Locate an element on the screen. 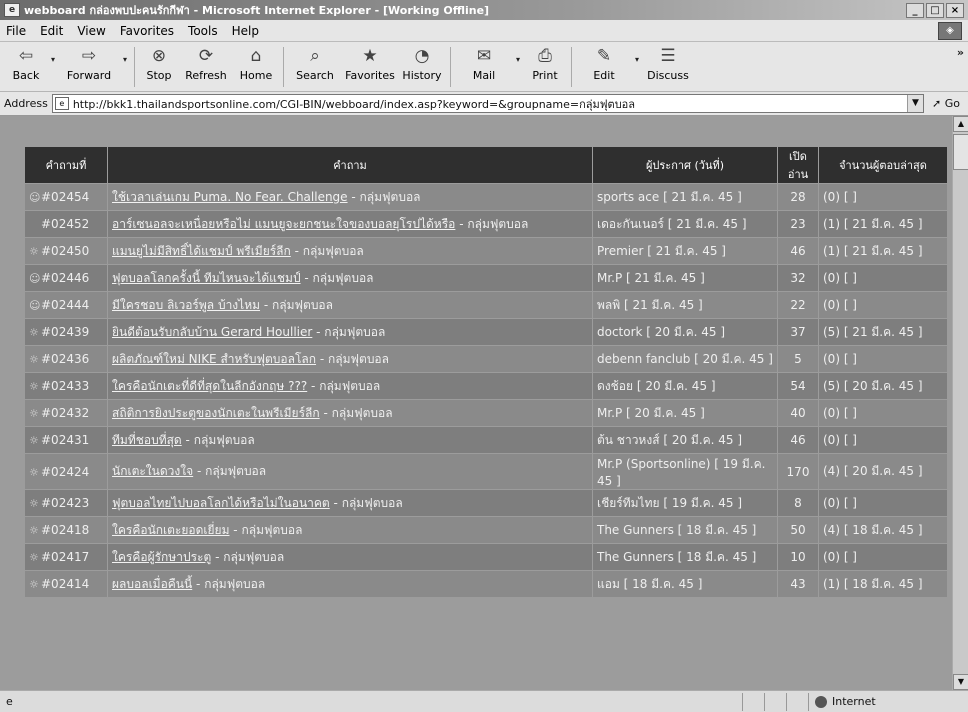 The height and width of the screenshot is (712, 968). toolbar-back-dropdown-icon: ▾ is located at coordinates (53, 54).